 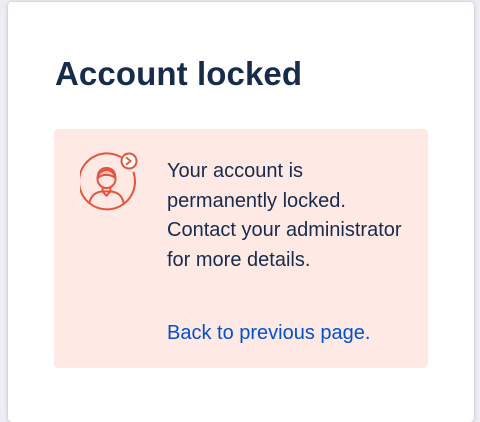 I want to click on locked-user-icon, so click(x=109, y=181).